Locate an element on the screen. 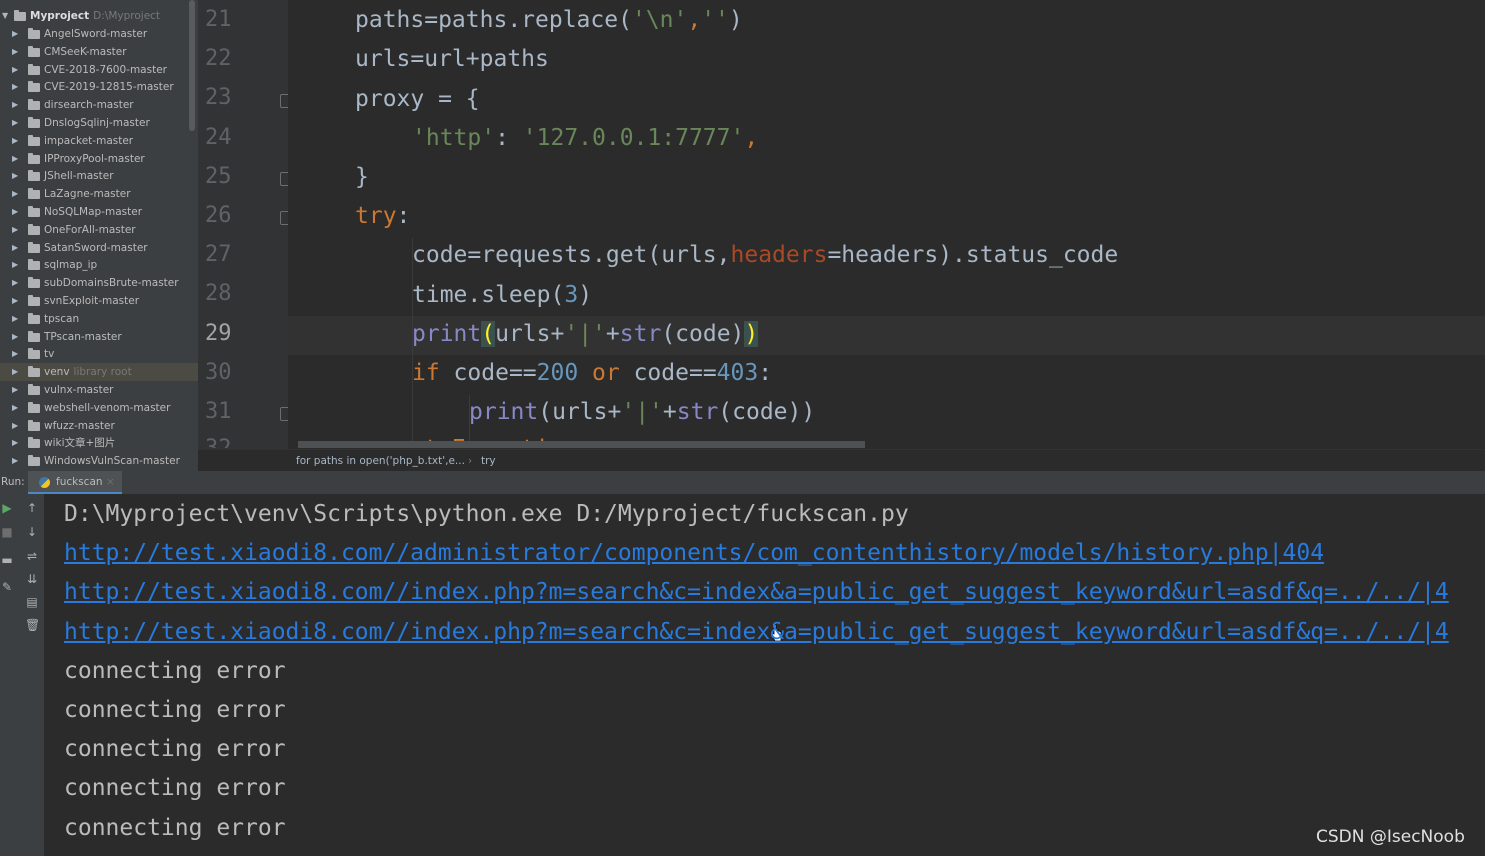 The image size is (1485, 856). expanded-arrow-icon: ▼ is located at coordinates (5, 16).